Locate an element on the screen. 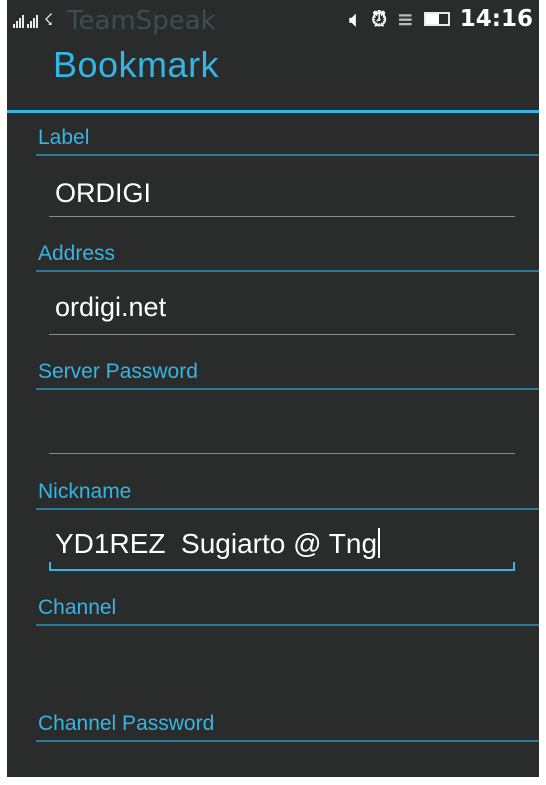  address-input is located at coordinates (285, 307).